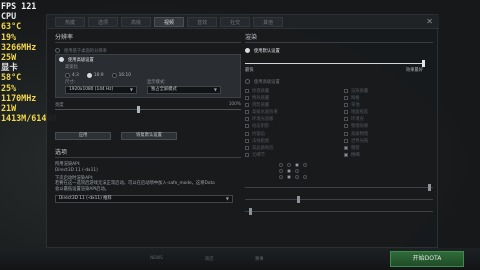 The height and width of the screenshot is (270, 480). I want to click on play-dota-button: 开始DOTA, so click(427, 259).